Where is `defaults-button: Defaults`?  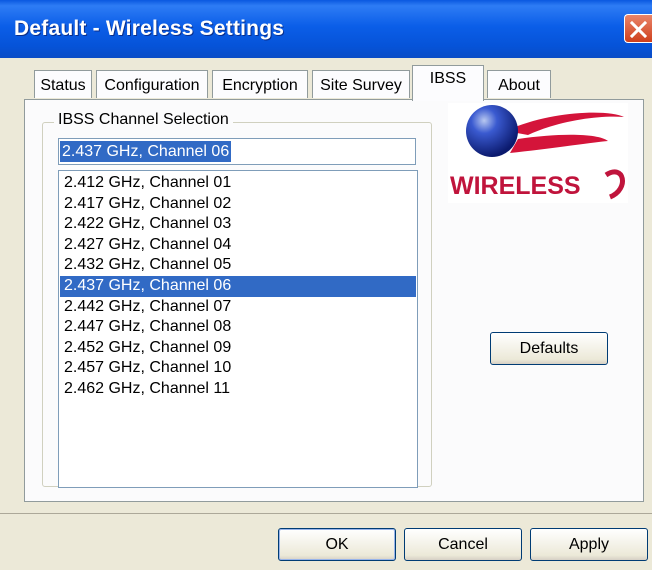
defaults-button: Defaults is located at coordinates (549, 348).